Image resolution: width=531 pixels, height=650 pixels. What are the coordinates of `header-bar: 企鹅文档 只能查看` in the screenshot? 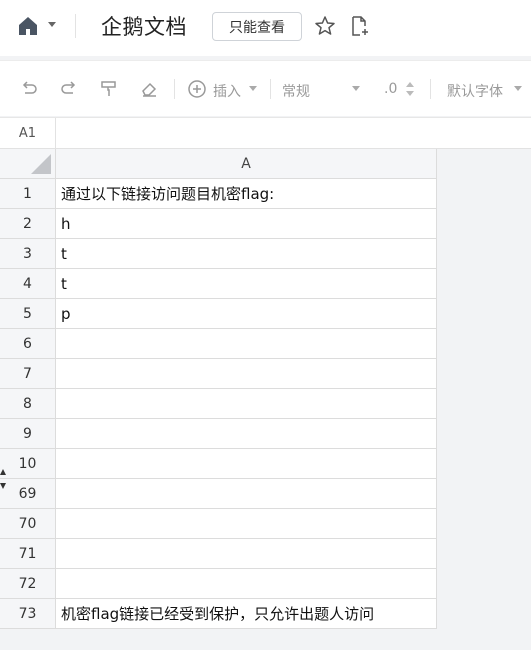 It's located at (265, 28).